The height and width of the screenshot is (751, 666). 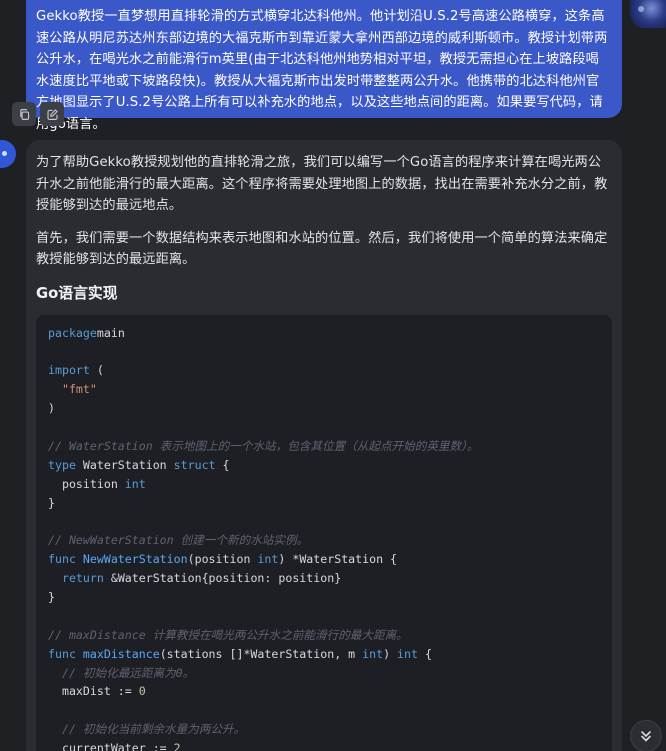 I want to click on code-token: maxDist :=, so click(x=93, y=691).